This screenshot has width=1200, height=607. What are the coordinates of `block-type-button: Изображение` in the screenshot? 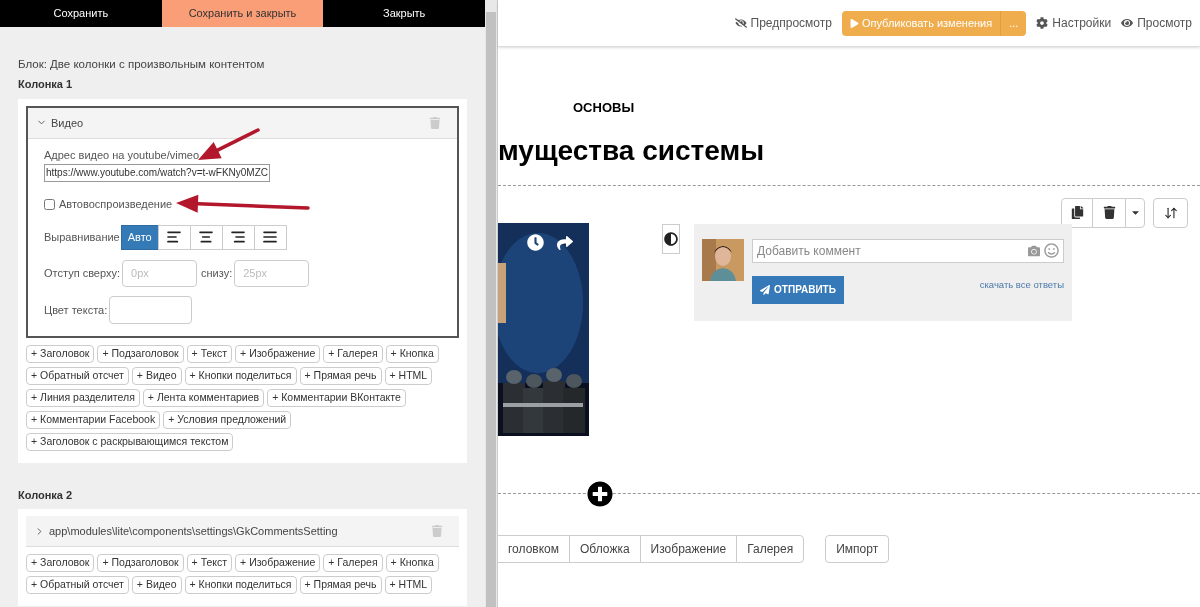 It's located at (688, 548).